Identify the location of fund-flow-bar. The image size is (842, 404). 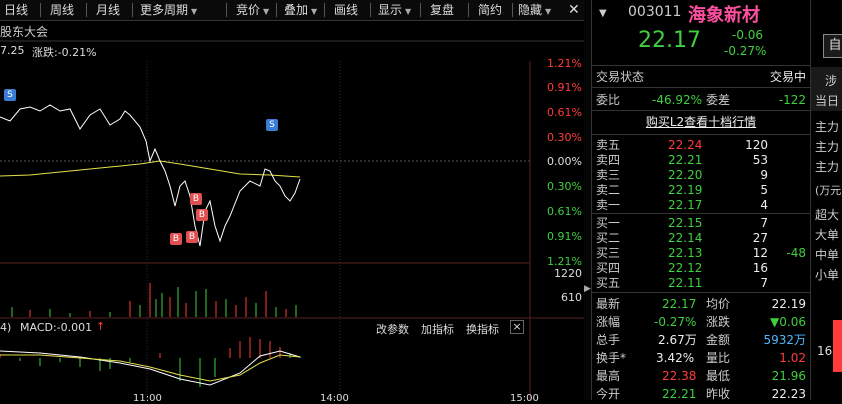
(837, 346).